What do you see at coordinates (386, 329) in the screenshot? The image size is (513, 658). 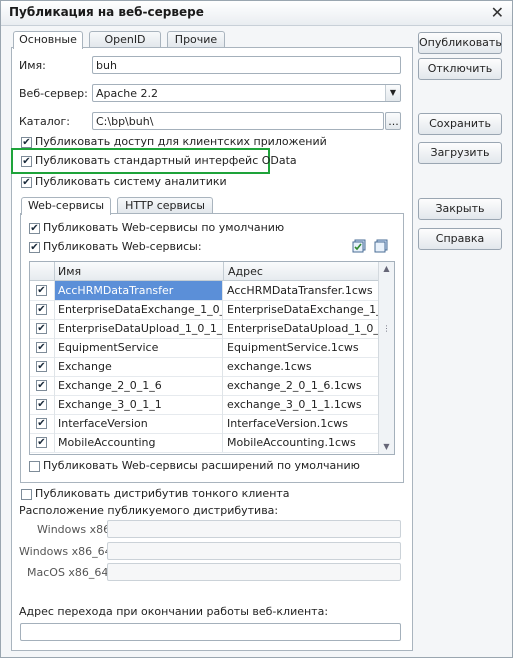 I see `scroll-thumb: ⋮` at bounding box center [386, 329].